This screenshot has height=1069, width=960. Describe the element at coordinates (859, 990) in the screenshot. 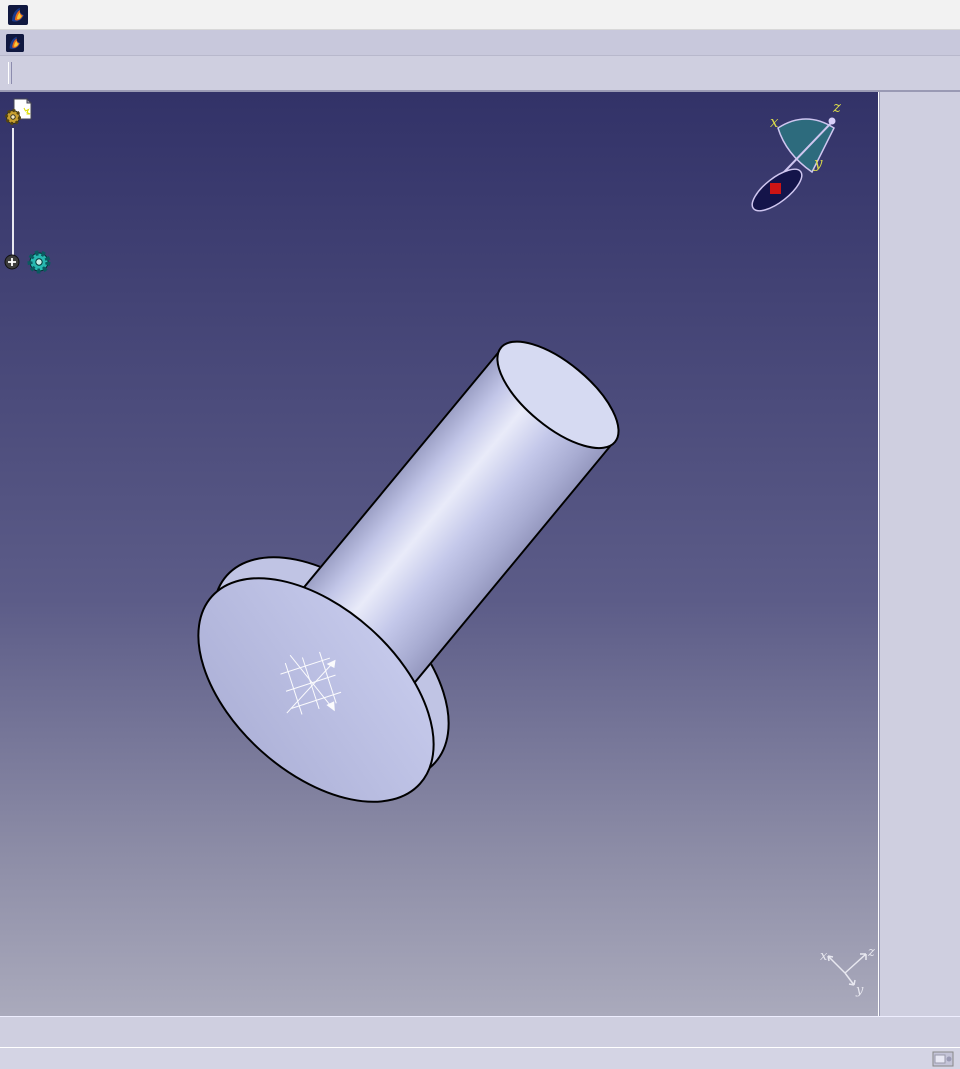

I see `svg-text: y` at that location.